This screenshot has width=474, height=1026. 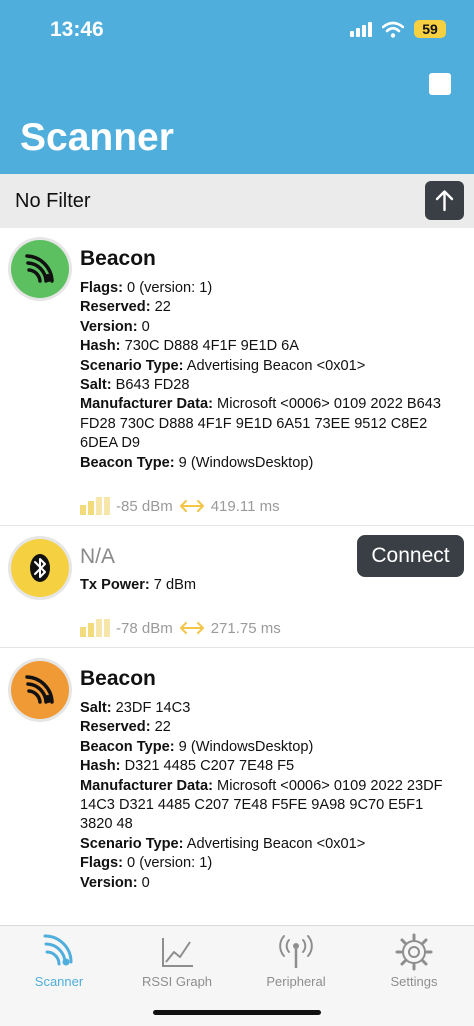 I want to click on wifi-icon, so click(x=393, y=29).